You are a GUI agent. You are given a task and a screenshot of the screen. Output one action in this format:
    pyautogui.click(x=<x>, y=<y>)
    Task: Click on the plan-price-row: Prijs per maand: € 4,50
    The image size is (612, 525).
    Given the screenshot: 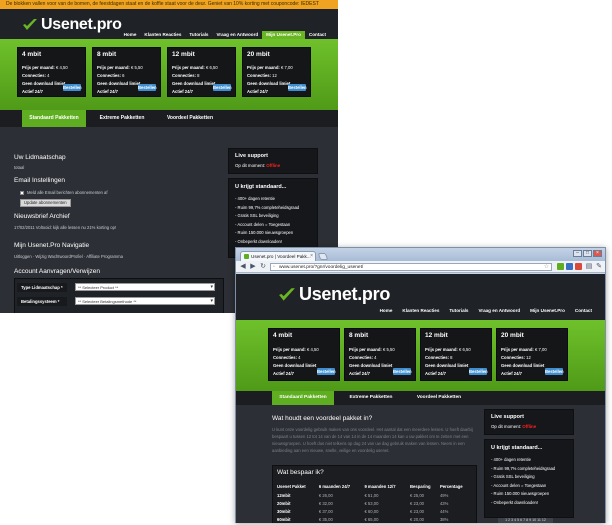 What is the action you would take?
    pyautogui.click(x=296, y=349)
    